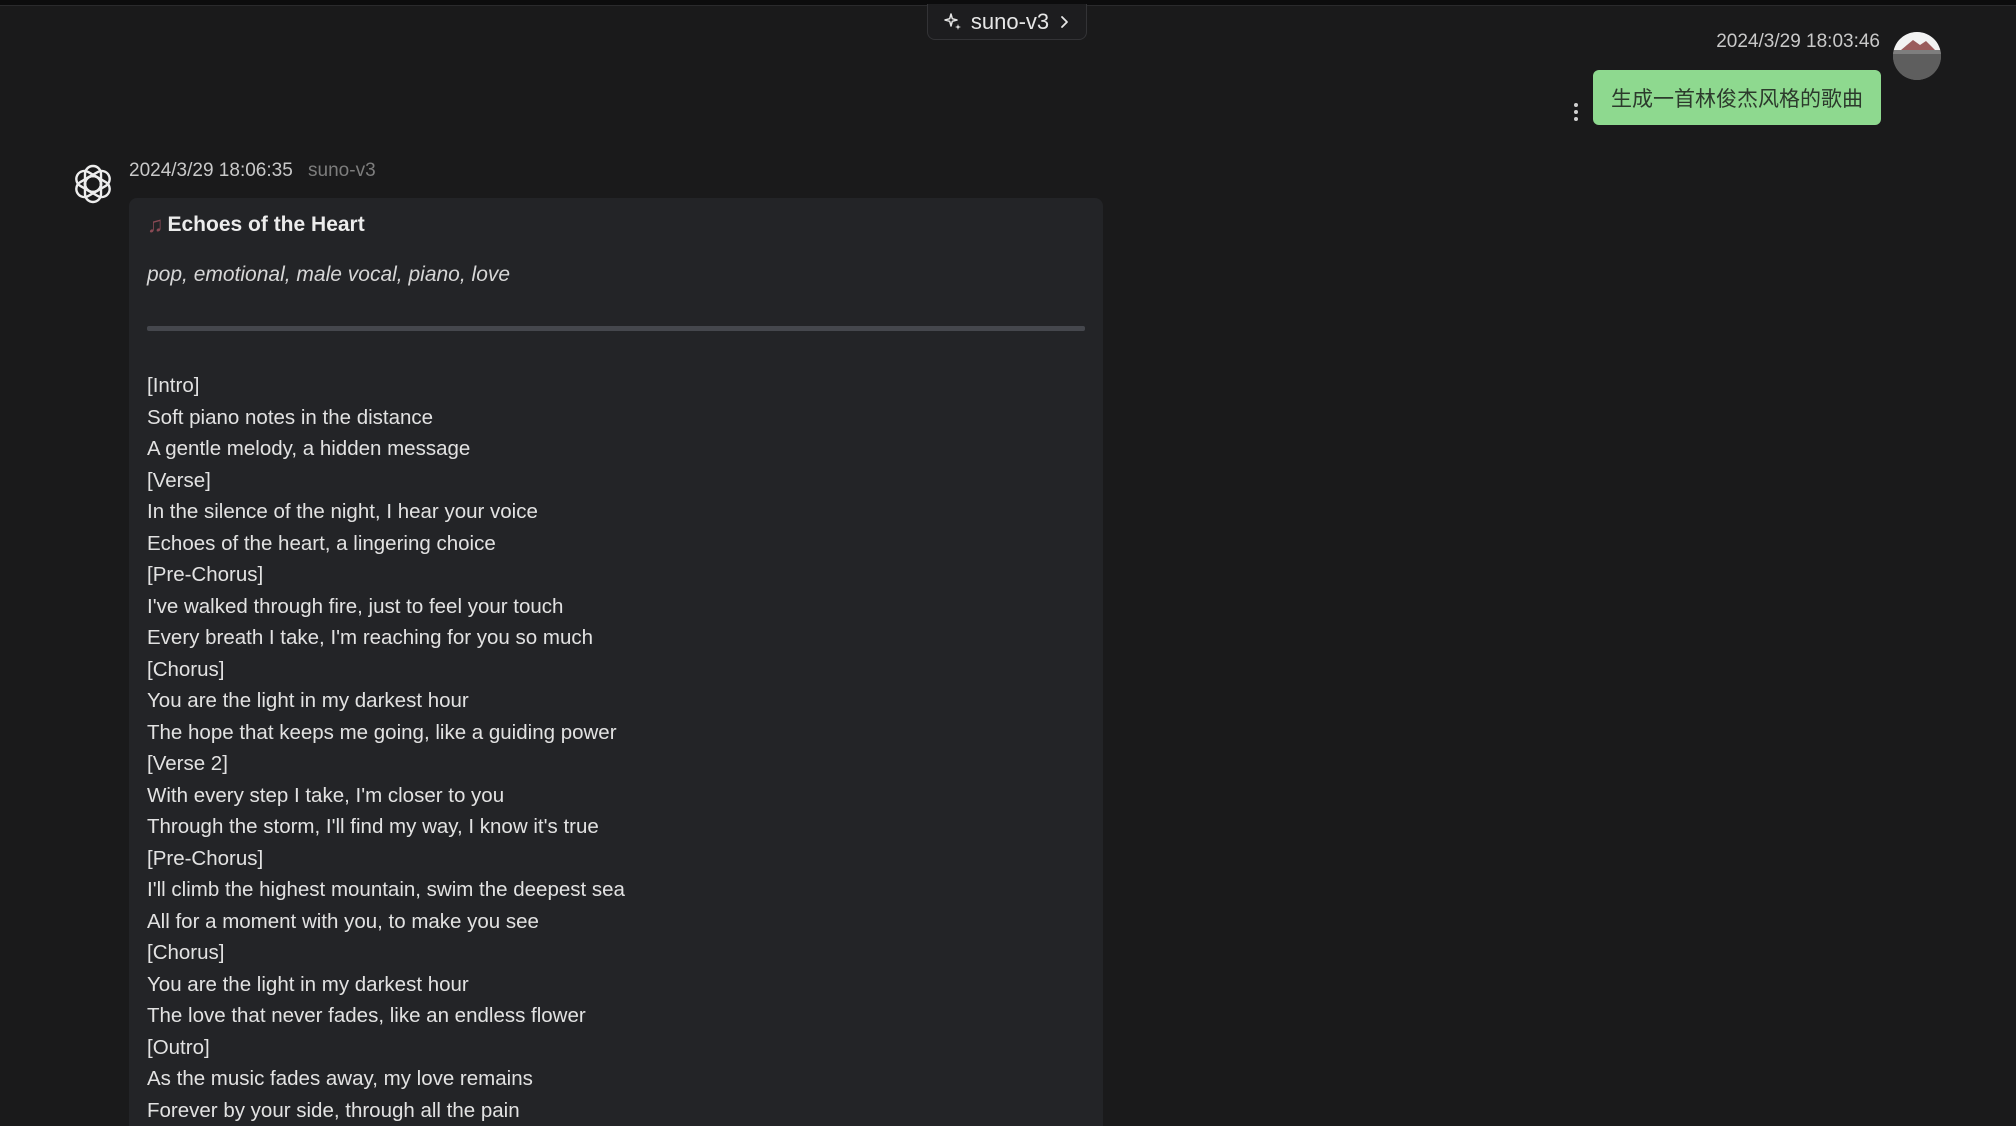 The width and height of the screenshot is (2016, 1126). I want to click on music-note-icon: ♫, so click(155, 224).